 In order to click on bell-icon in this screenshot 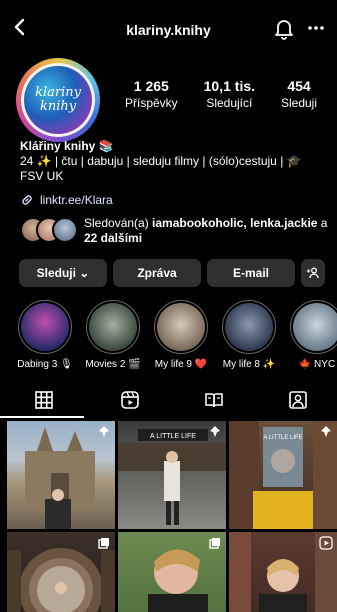, I will do `click(284, 29)`.